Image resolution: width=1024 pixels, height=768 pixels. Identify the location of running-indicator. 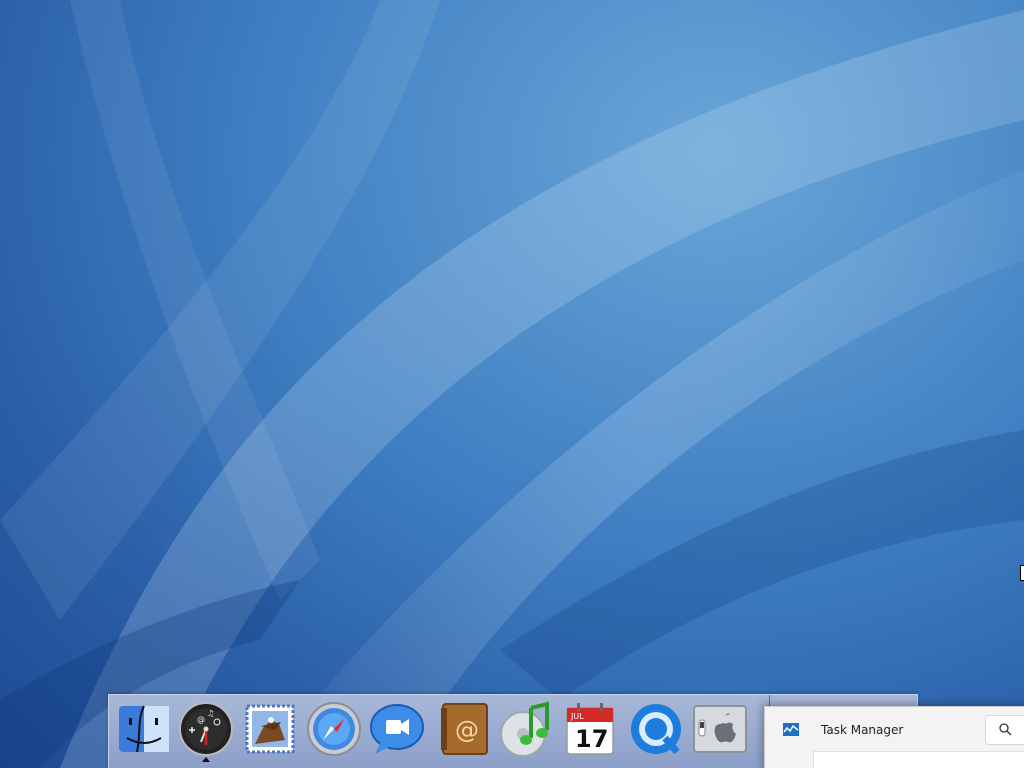
(206, 759).